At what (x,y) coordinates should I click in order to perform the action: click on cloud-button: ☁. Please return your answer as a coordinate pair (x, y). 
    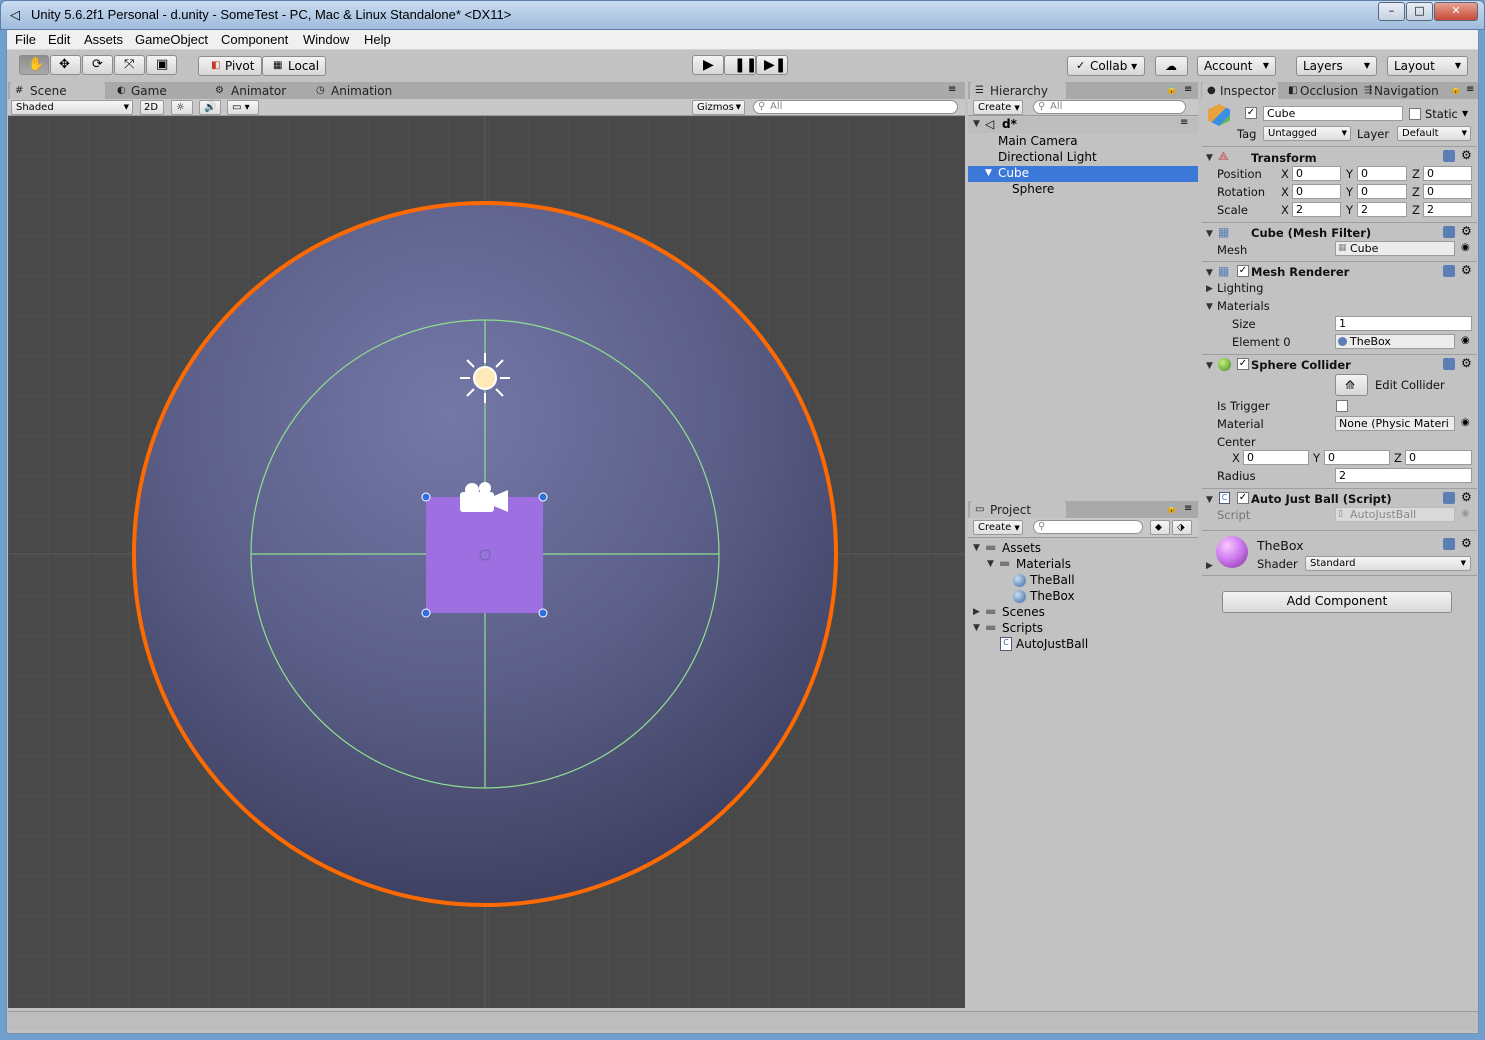
    Looking at the image, I should click on (1171, 66).